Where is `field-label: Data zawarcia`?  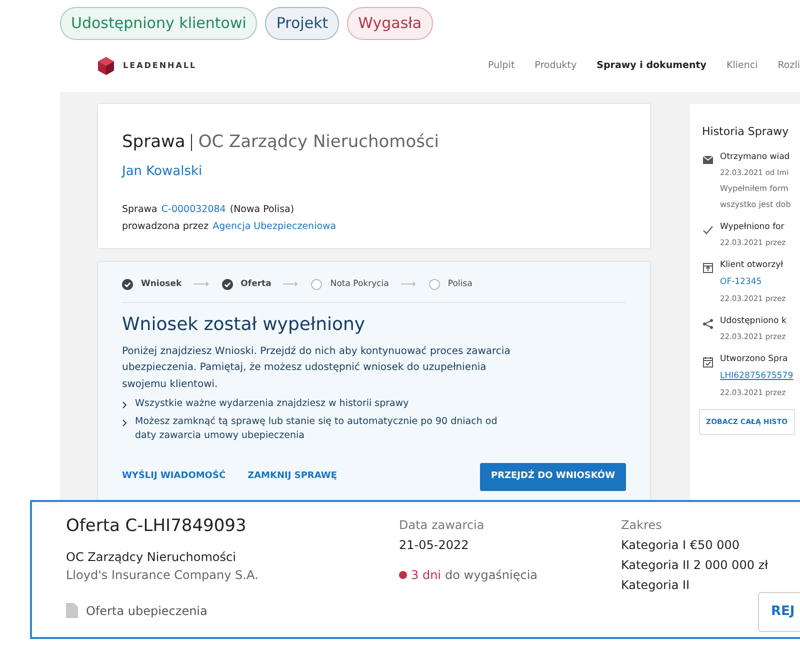
field-label: Data zawarcia is located at coordinates (442, 525).